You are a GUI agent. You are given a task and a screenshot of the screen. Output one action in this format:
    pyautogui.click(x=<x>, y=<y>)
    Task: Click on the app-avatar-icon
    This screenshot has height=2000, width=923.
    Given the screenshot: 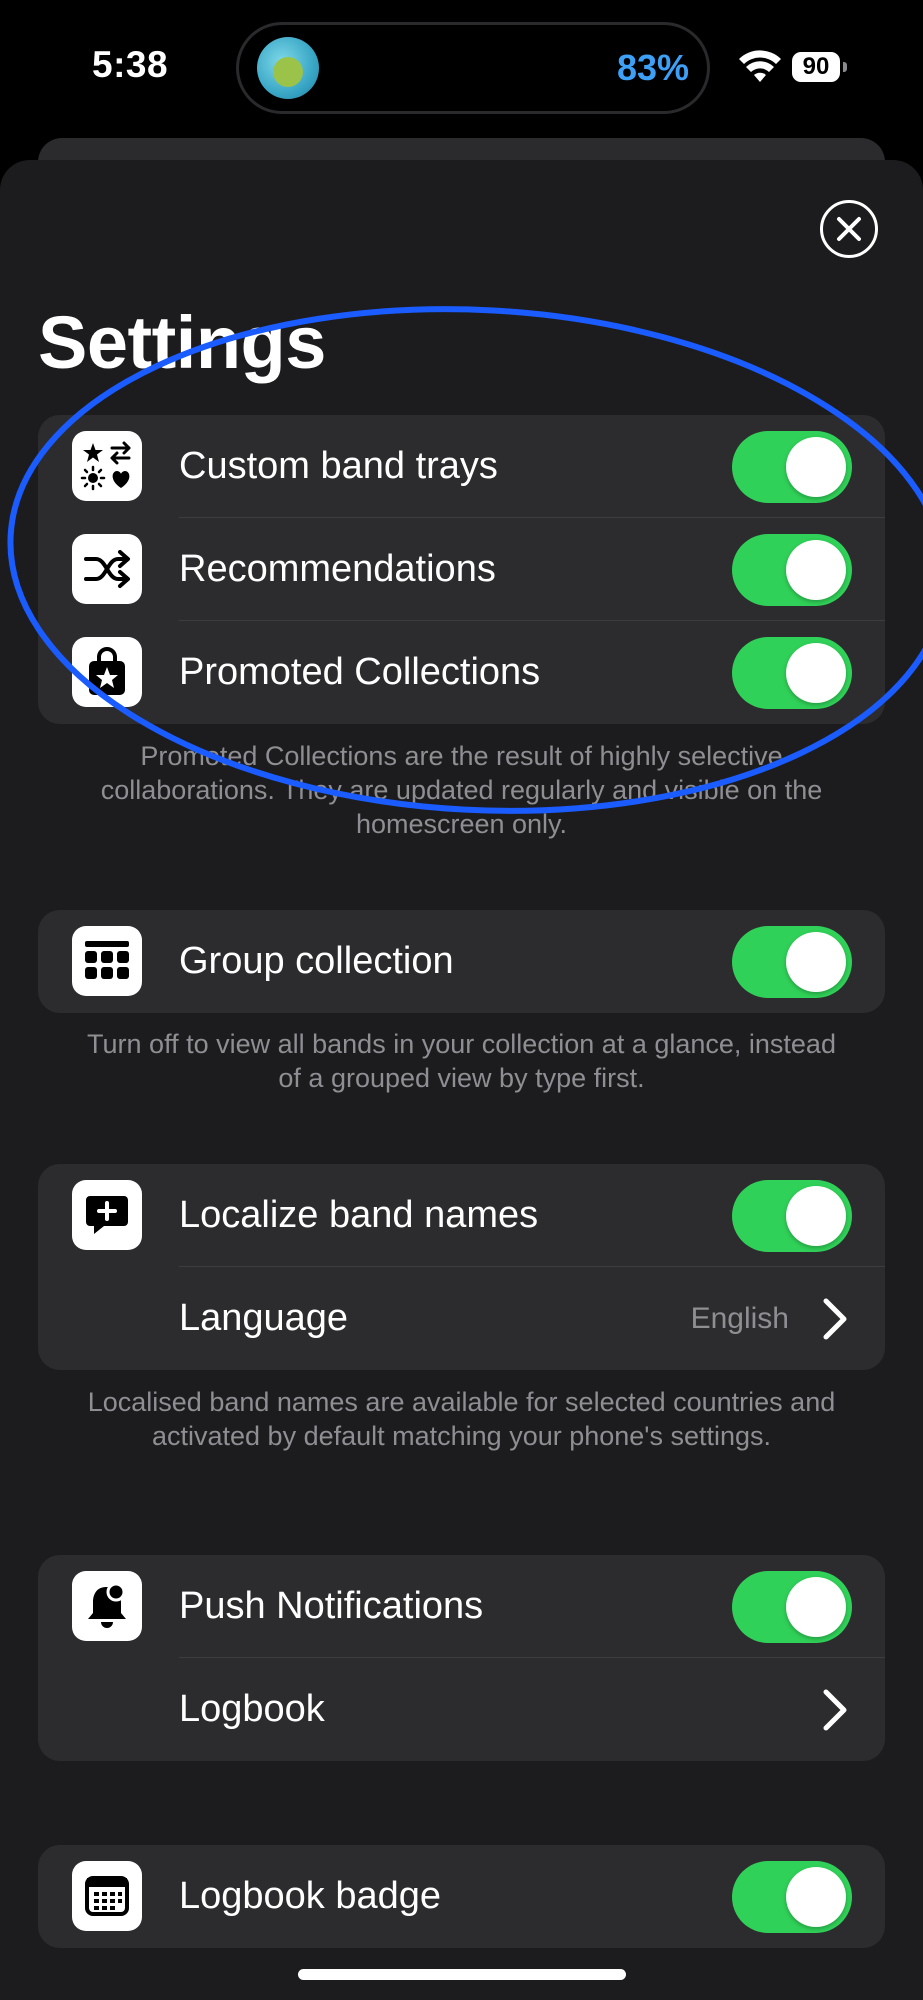 What is the action you would take?
    pyautogui.click(x=288, y=68)
    